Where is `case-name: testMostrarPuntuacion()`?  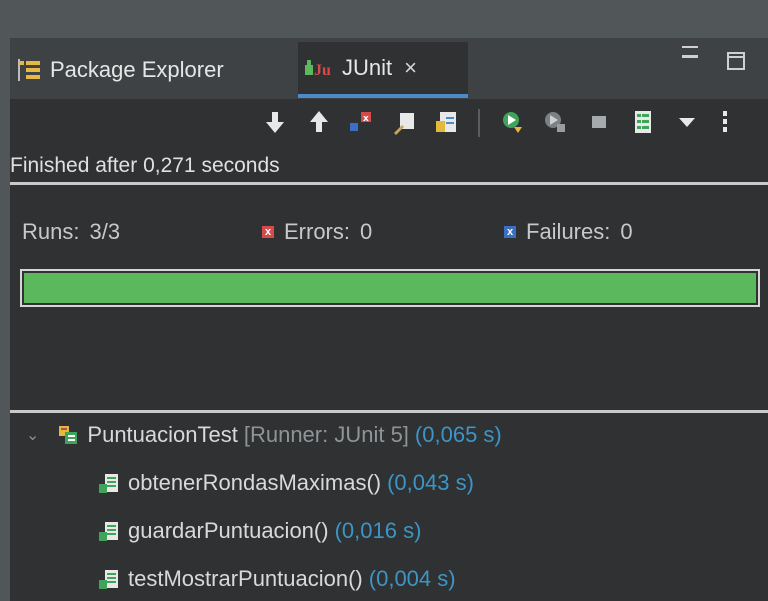 case-name: testMostrarPuntuacion() is located at coordinates (245, 578).